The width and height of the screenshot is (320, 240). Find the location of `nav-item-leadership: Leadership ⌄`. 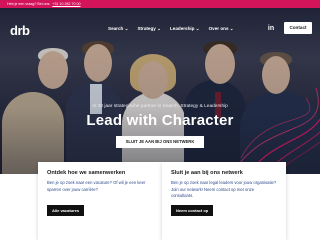

nav-item-leadership: Leadership ⌄ is located at coordinates (185, 29).